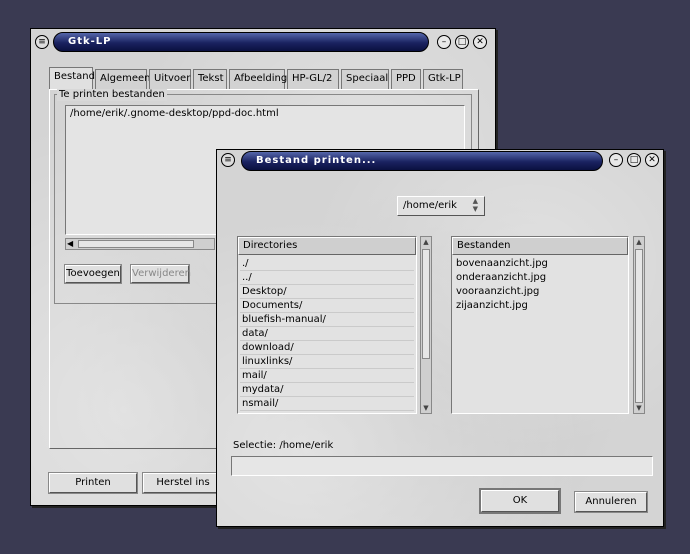 The height and width of the screenshot is (554, 690). I want to click on list-item: linuxlinks/, so click(327, 362).